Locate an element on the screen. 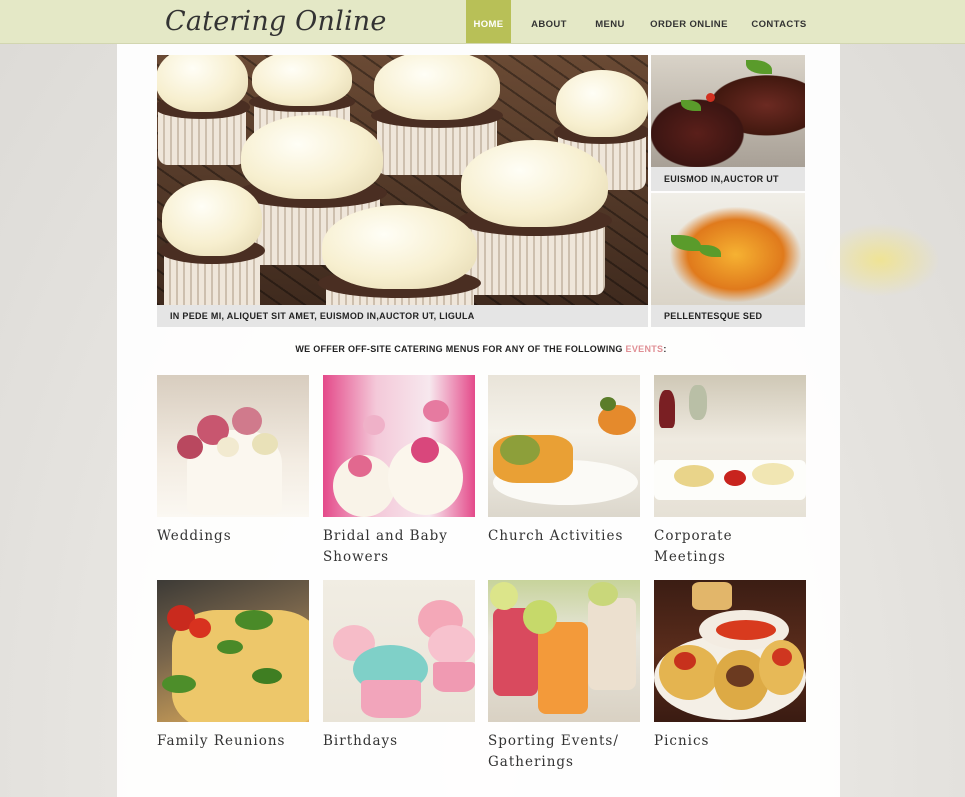  event-tile-weddings: Weddings is located at coordinates (233, 461).